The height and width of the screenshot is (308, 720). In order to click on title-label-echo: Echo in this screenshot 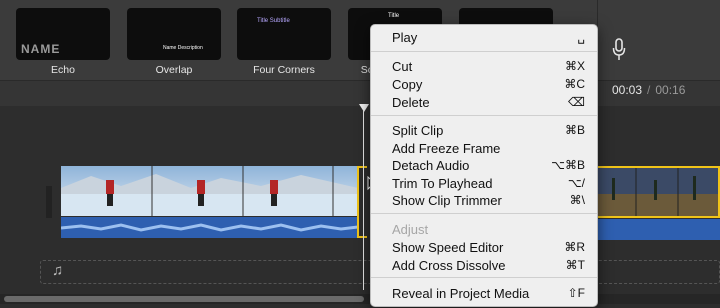, I will do `click(63, 70)`.